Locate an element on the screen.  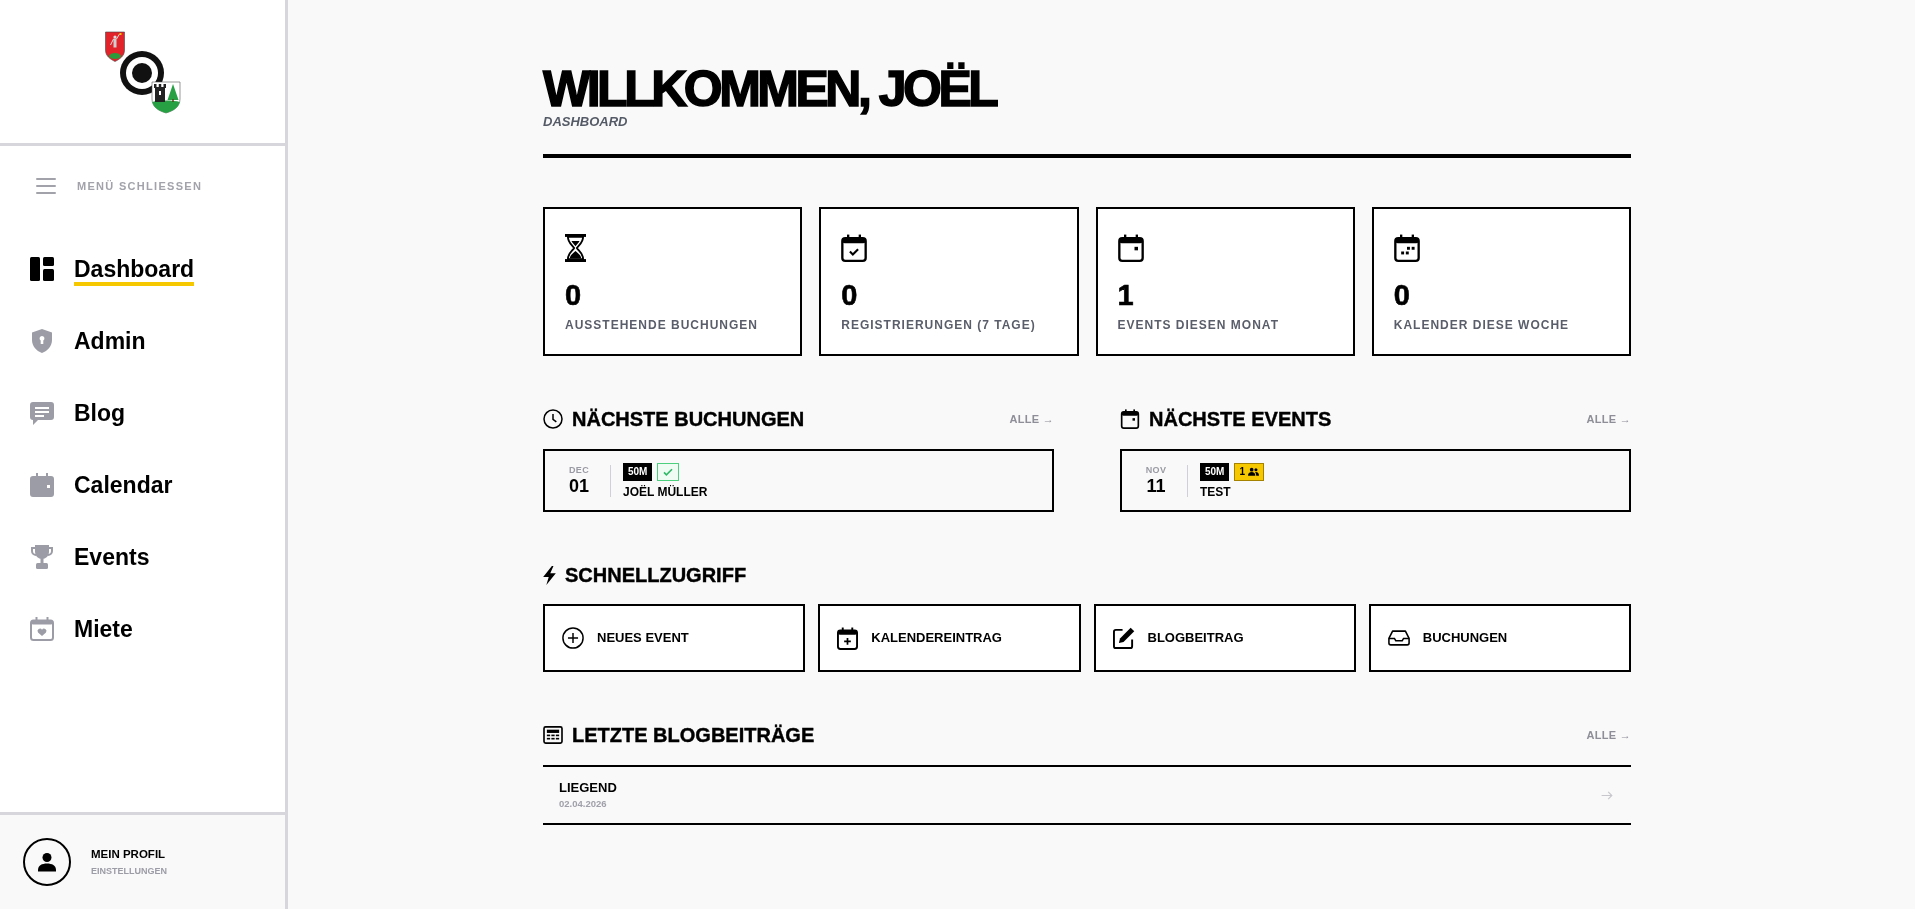
trophy-icon is located at coordinates (42, 557).